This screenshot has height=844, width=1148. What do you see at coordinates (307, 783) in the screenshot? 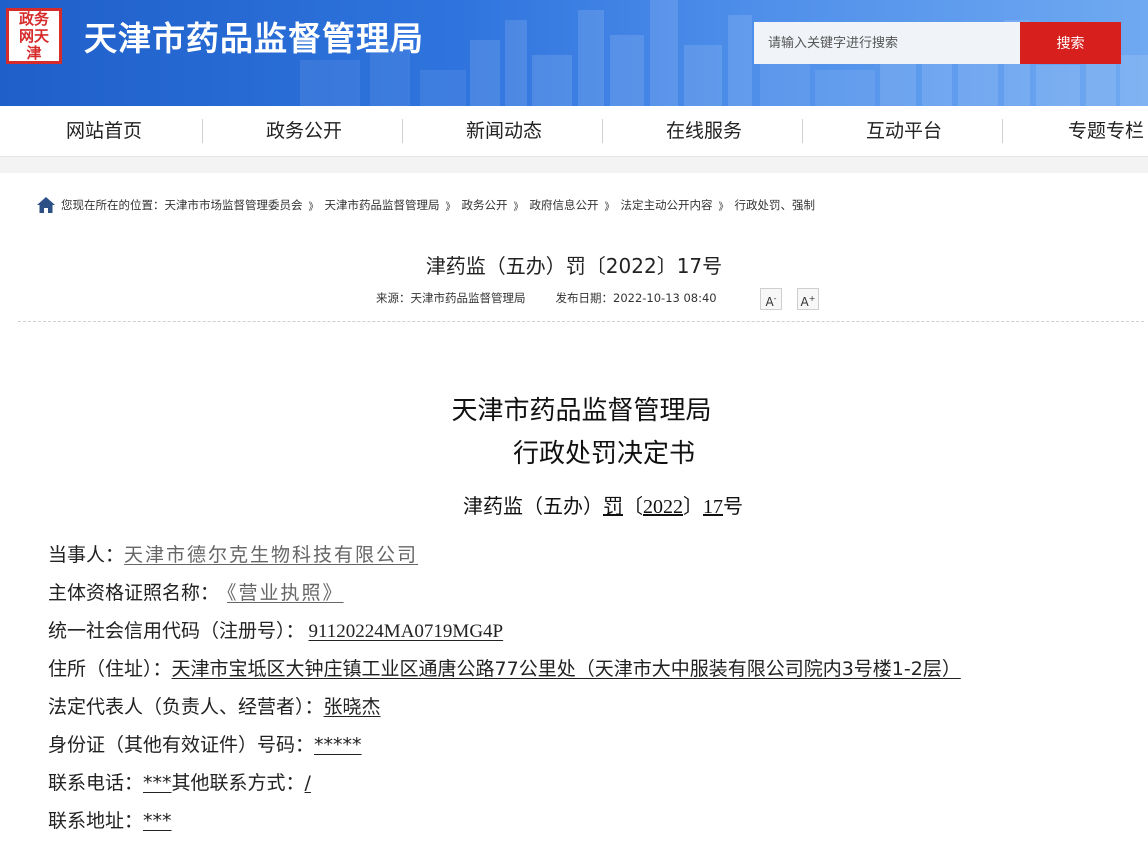
I see `field-value: /` at bounding box center [307, 783].